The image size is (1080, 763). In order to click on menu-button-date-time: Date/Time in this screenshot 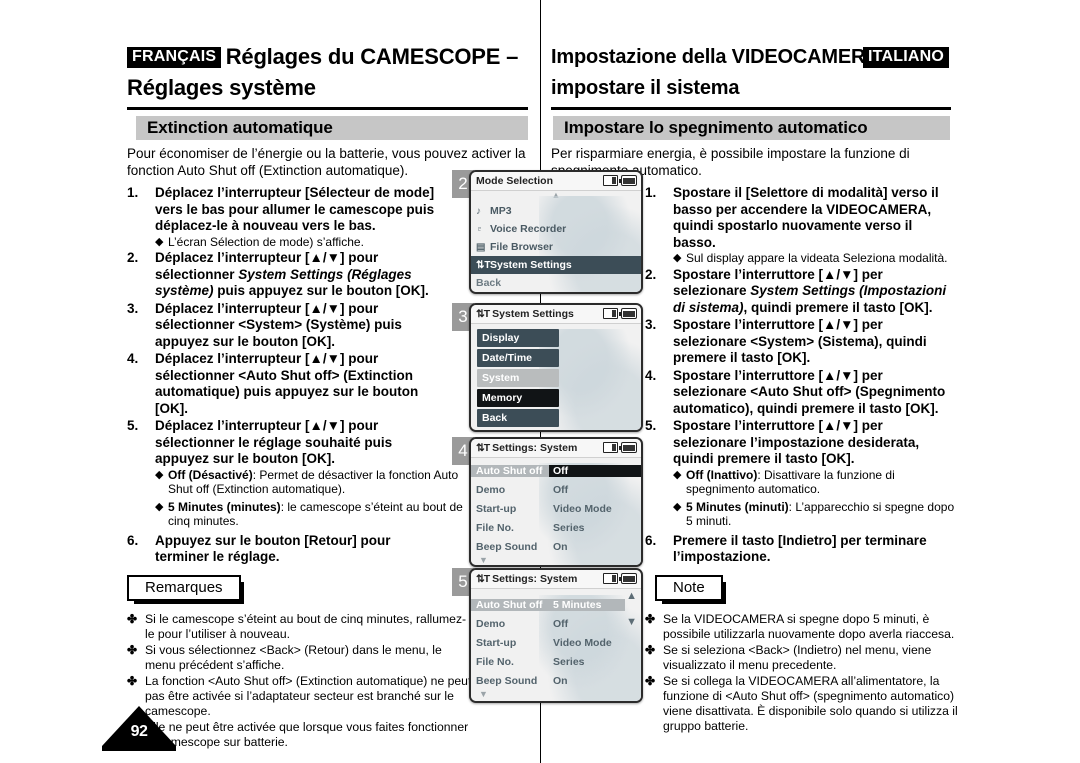, I will do `click(518, 358)`.